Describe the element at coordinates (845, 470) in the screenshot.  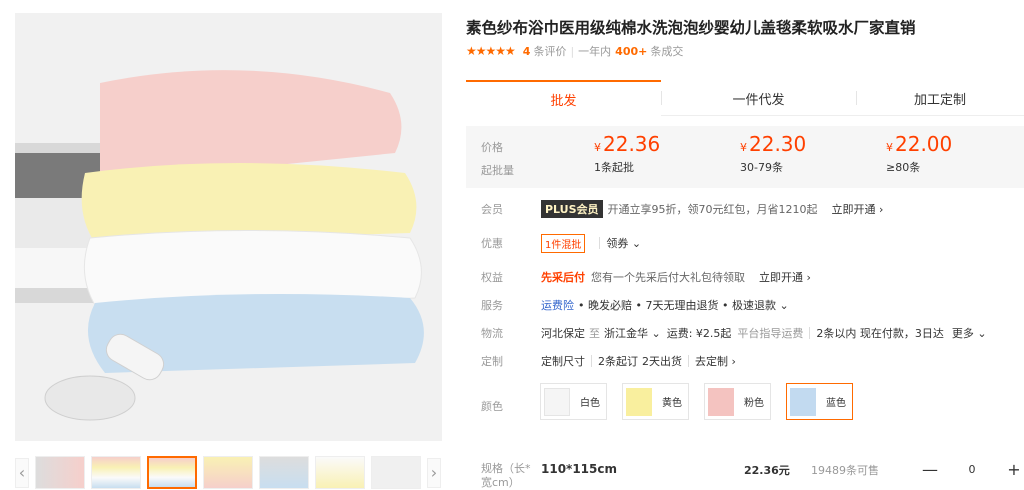
I see `spec-stock: 19489条可售` at that location.